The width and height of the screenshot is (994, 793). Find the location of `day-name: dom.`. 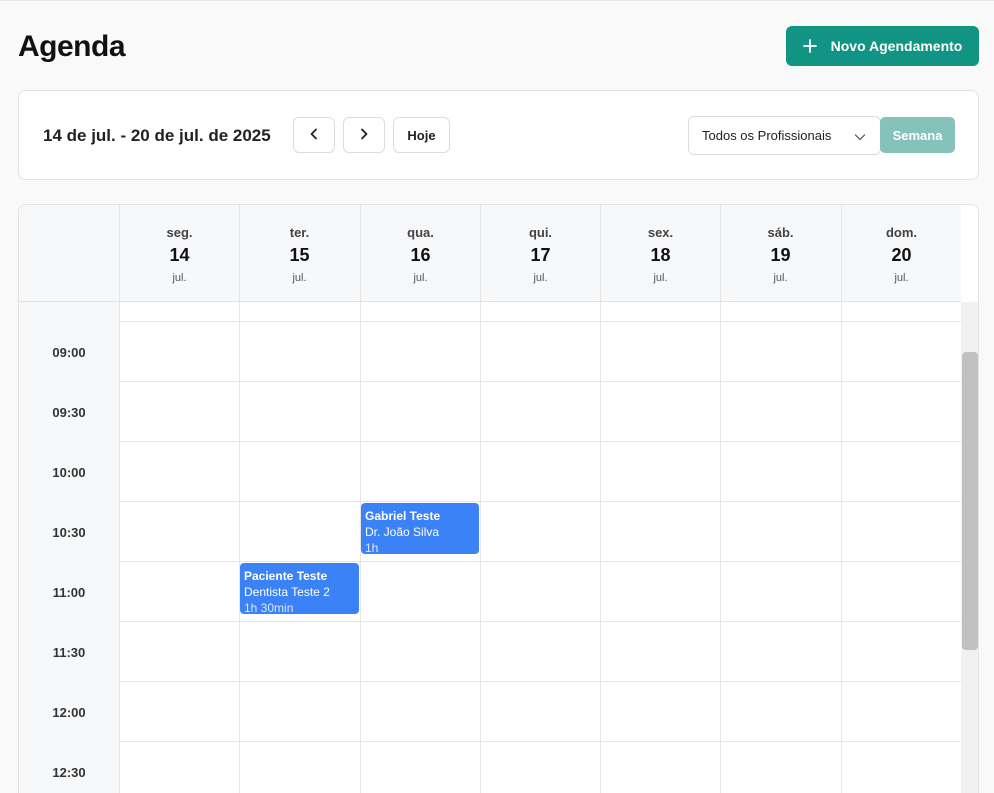

day-name: dom. is located at coordinates (901, 232).